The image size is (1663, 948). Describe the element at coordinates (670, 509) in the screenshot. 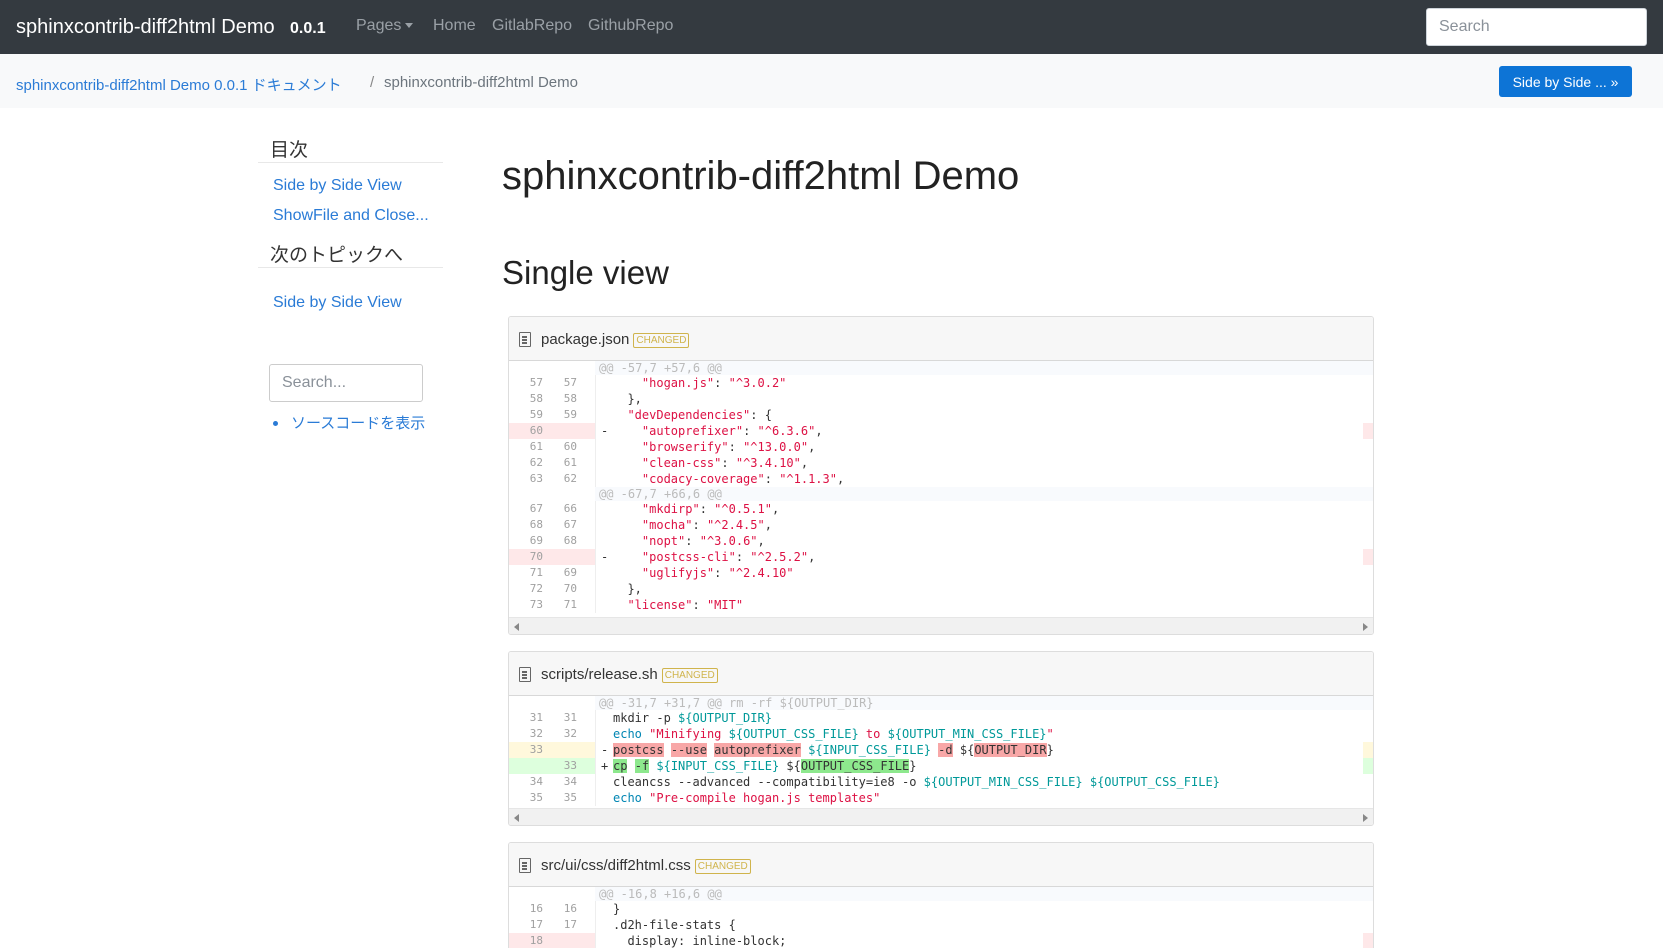

I see `code-token: "mkdirp"` at that location.